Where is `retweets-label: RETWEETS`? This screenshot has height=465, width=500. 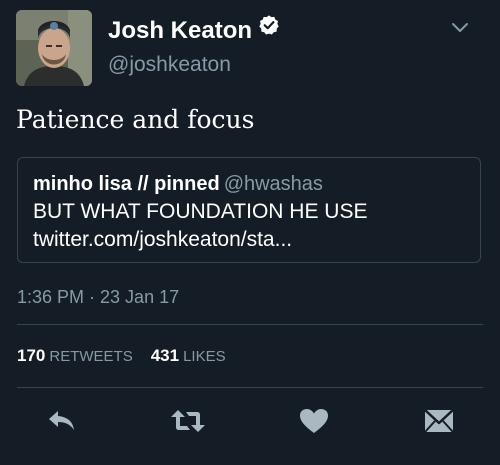 retweets-label: RETWEETS is located at coordinates (91, 356).